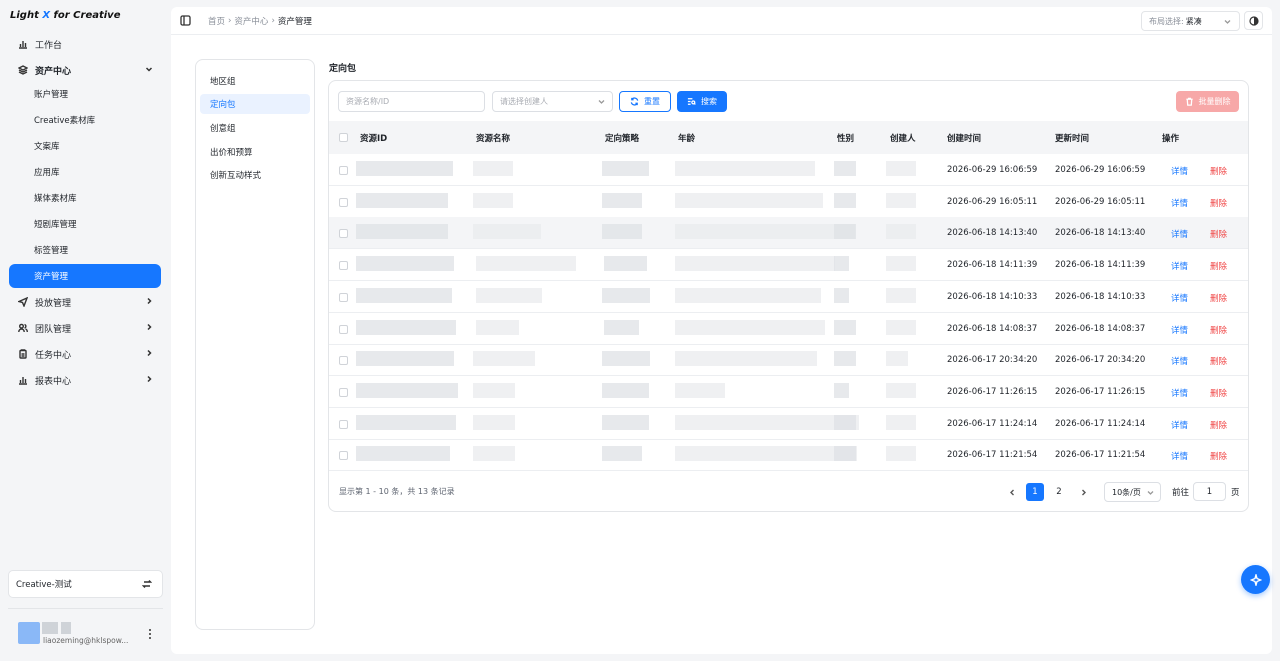  Describe the element at coordinates (622, 138) in the screenshot. I see `column-header-strategy: 定向策略` at that location.